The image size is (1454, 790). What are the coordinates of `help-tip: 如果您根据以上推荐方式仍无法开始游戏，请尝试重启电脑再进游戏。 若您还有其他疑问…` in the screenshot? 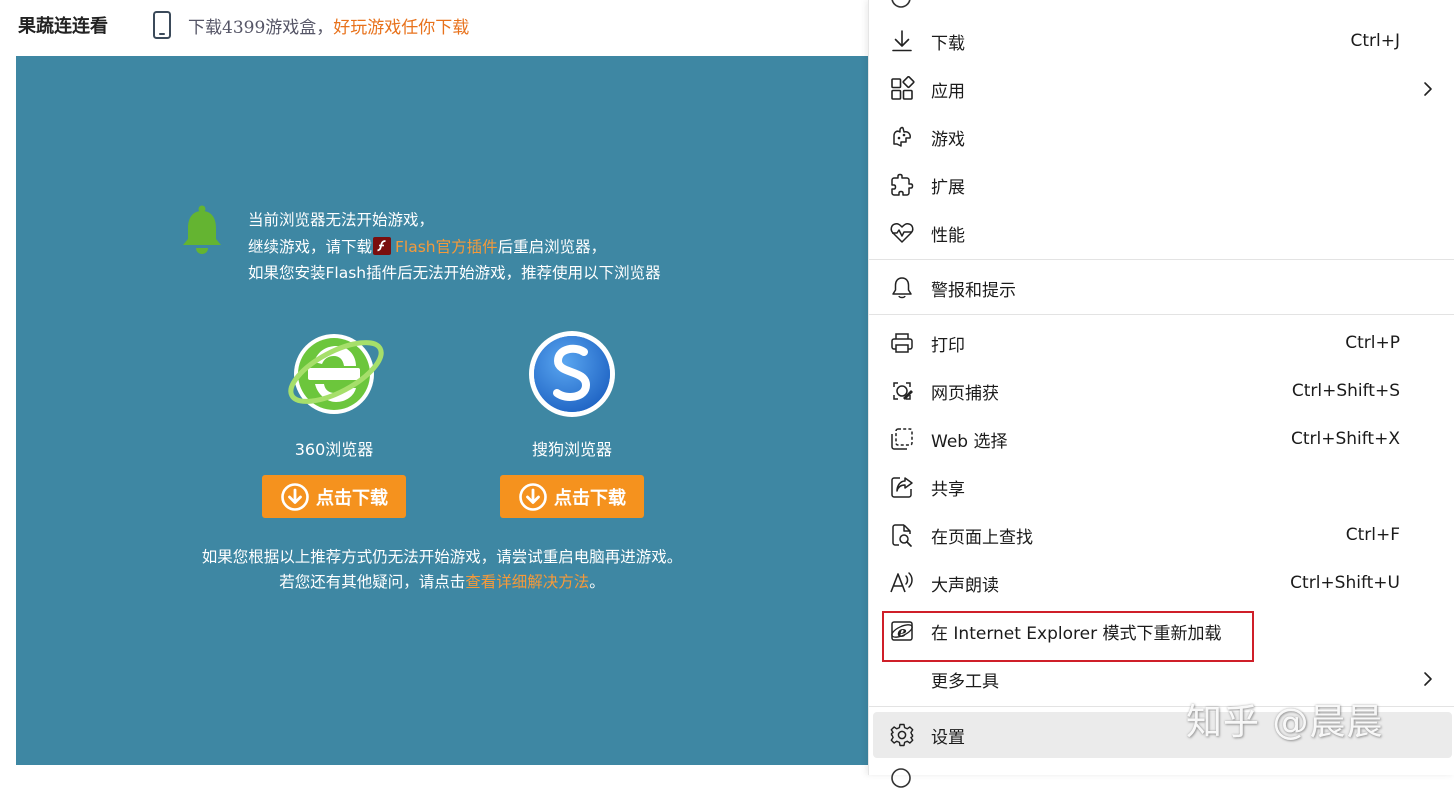 It's located at (442, 570).